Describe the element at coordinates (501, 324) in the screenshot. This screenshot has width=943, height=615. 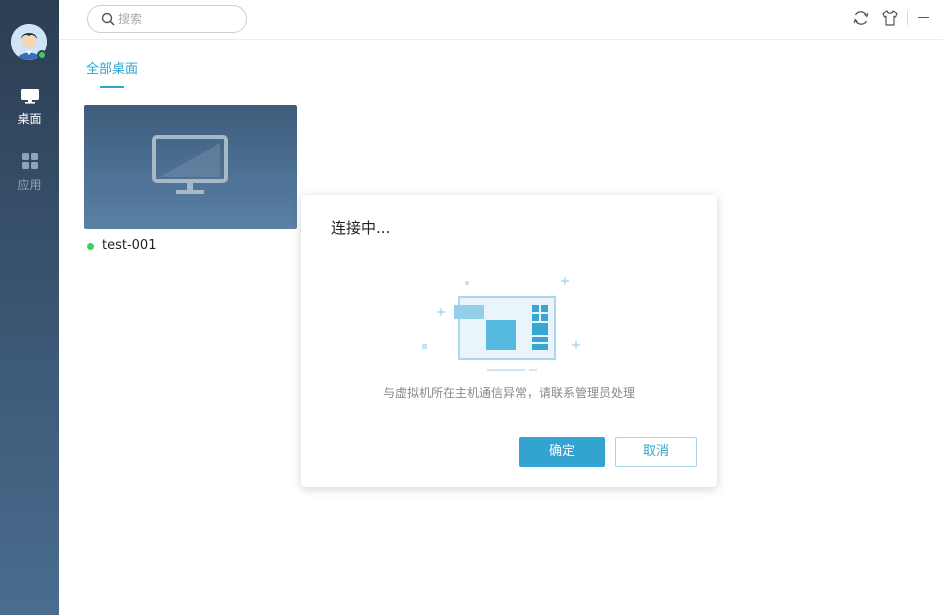
I see `connection-error-illustration` at that location.